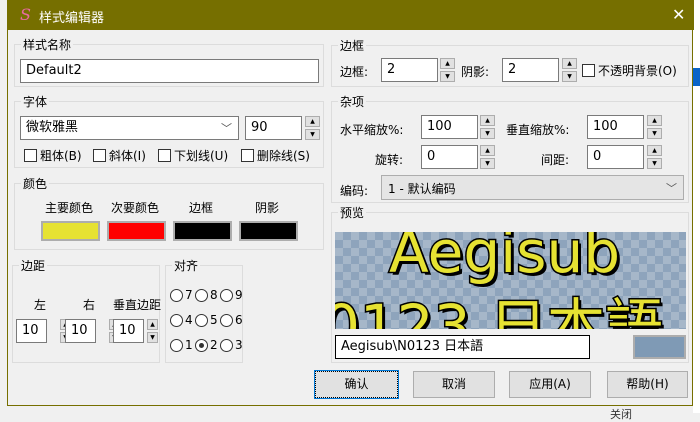 The image size is (700, 422). What do you see at coordinates (356, 384) in the screenshot?
I see `ok-button: 确认` at bounding box center [356, 384].